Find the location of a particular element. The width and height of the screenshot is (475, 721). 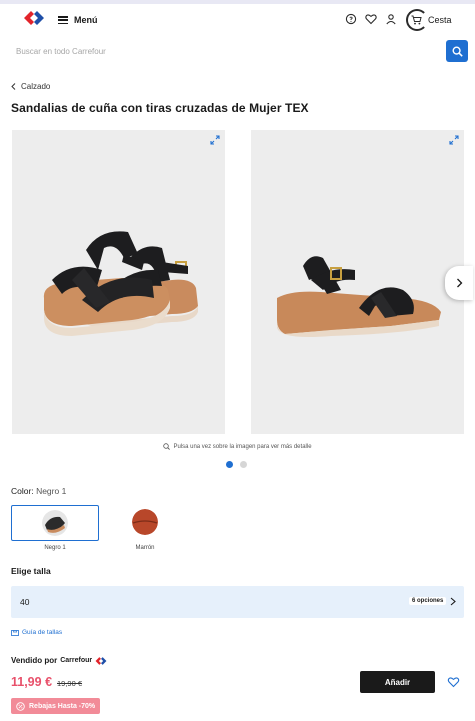

color-option-negro is located at coordinates (55, 523).